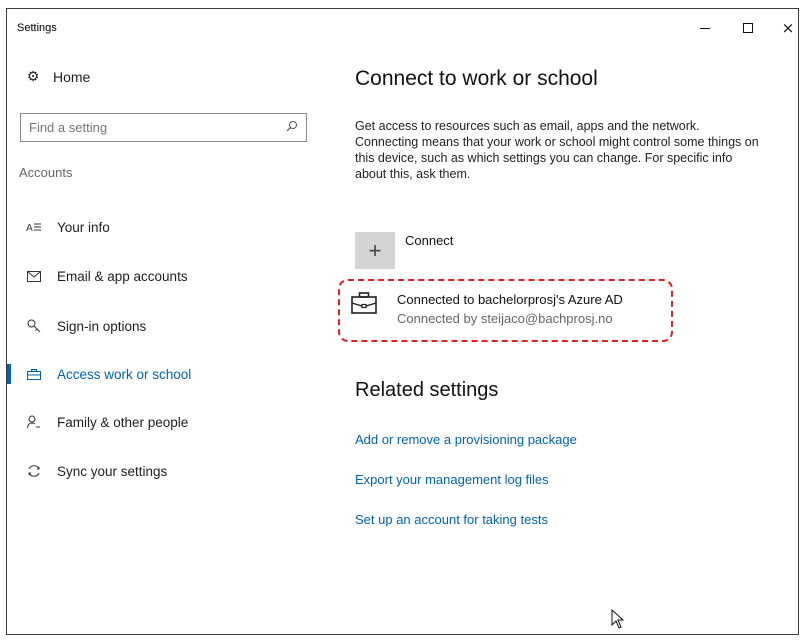 This screenshot has width=803, height=641. Describe the element at coordinates (451, 519) in the screenshot. I see `test-account-link: Set up an account for taking tests` at that location.